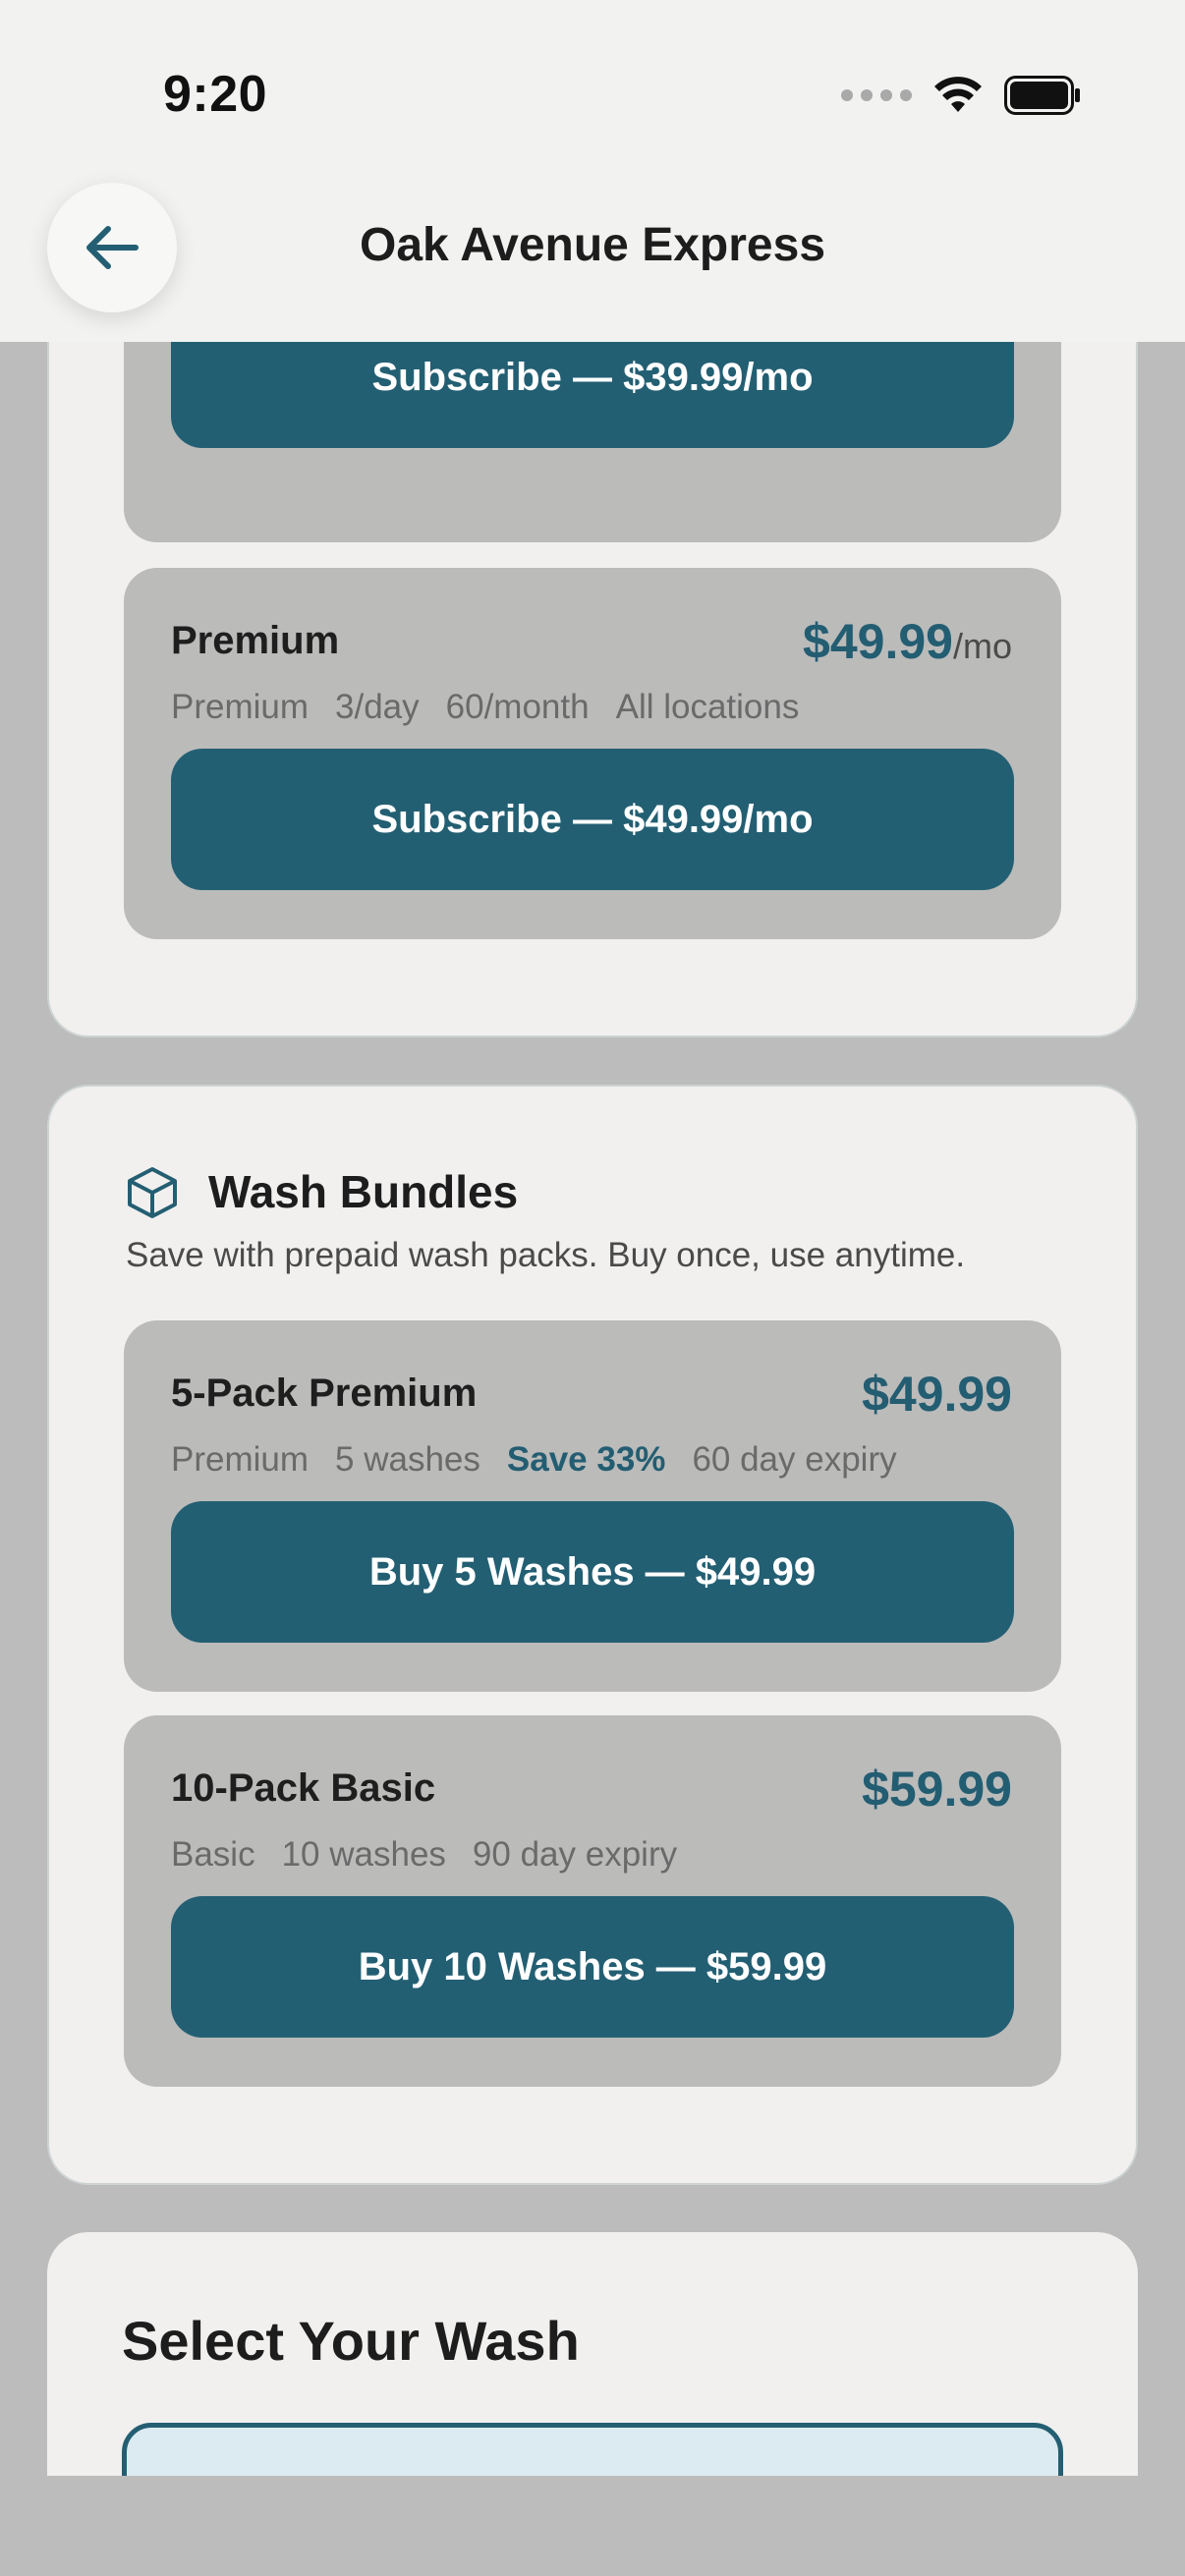 This screenshot has width=1185, height=2576. Describe the element at coordinates (364, 1854) in the screenshot. I see `bundle-tag: 10 washes` at that location.